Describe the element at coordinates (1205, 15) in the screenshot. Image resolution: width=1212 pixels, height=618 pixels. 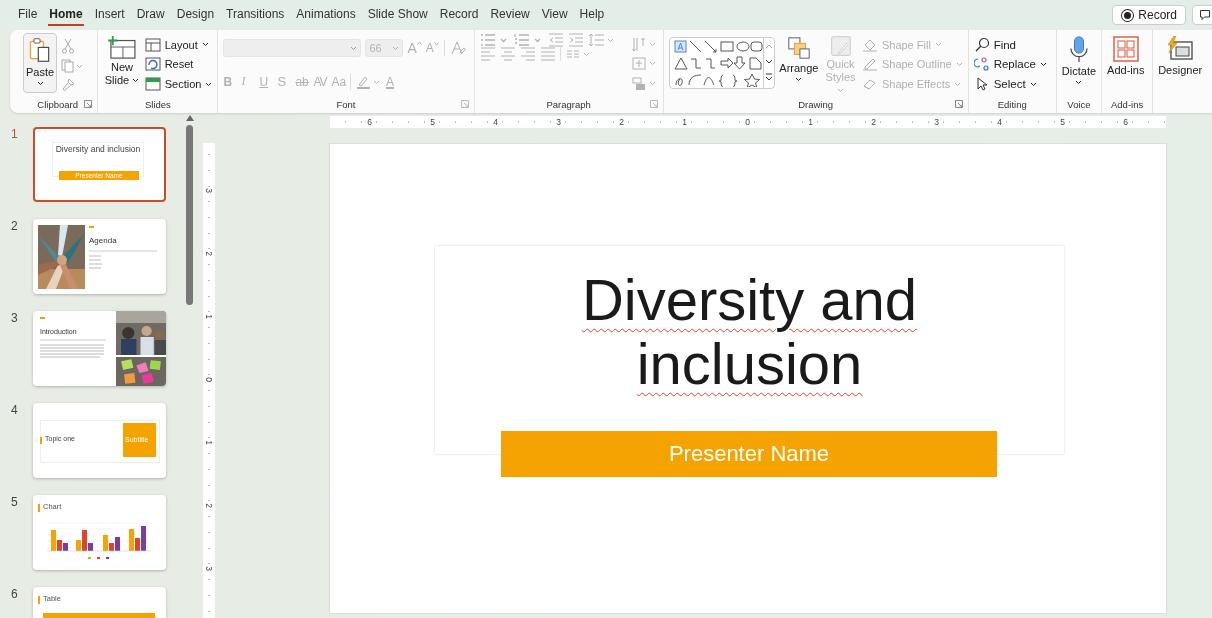
I see `comment-icon` at that location.